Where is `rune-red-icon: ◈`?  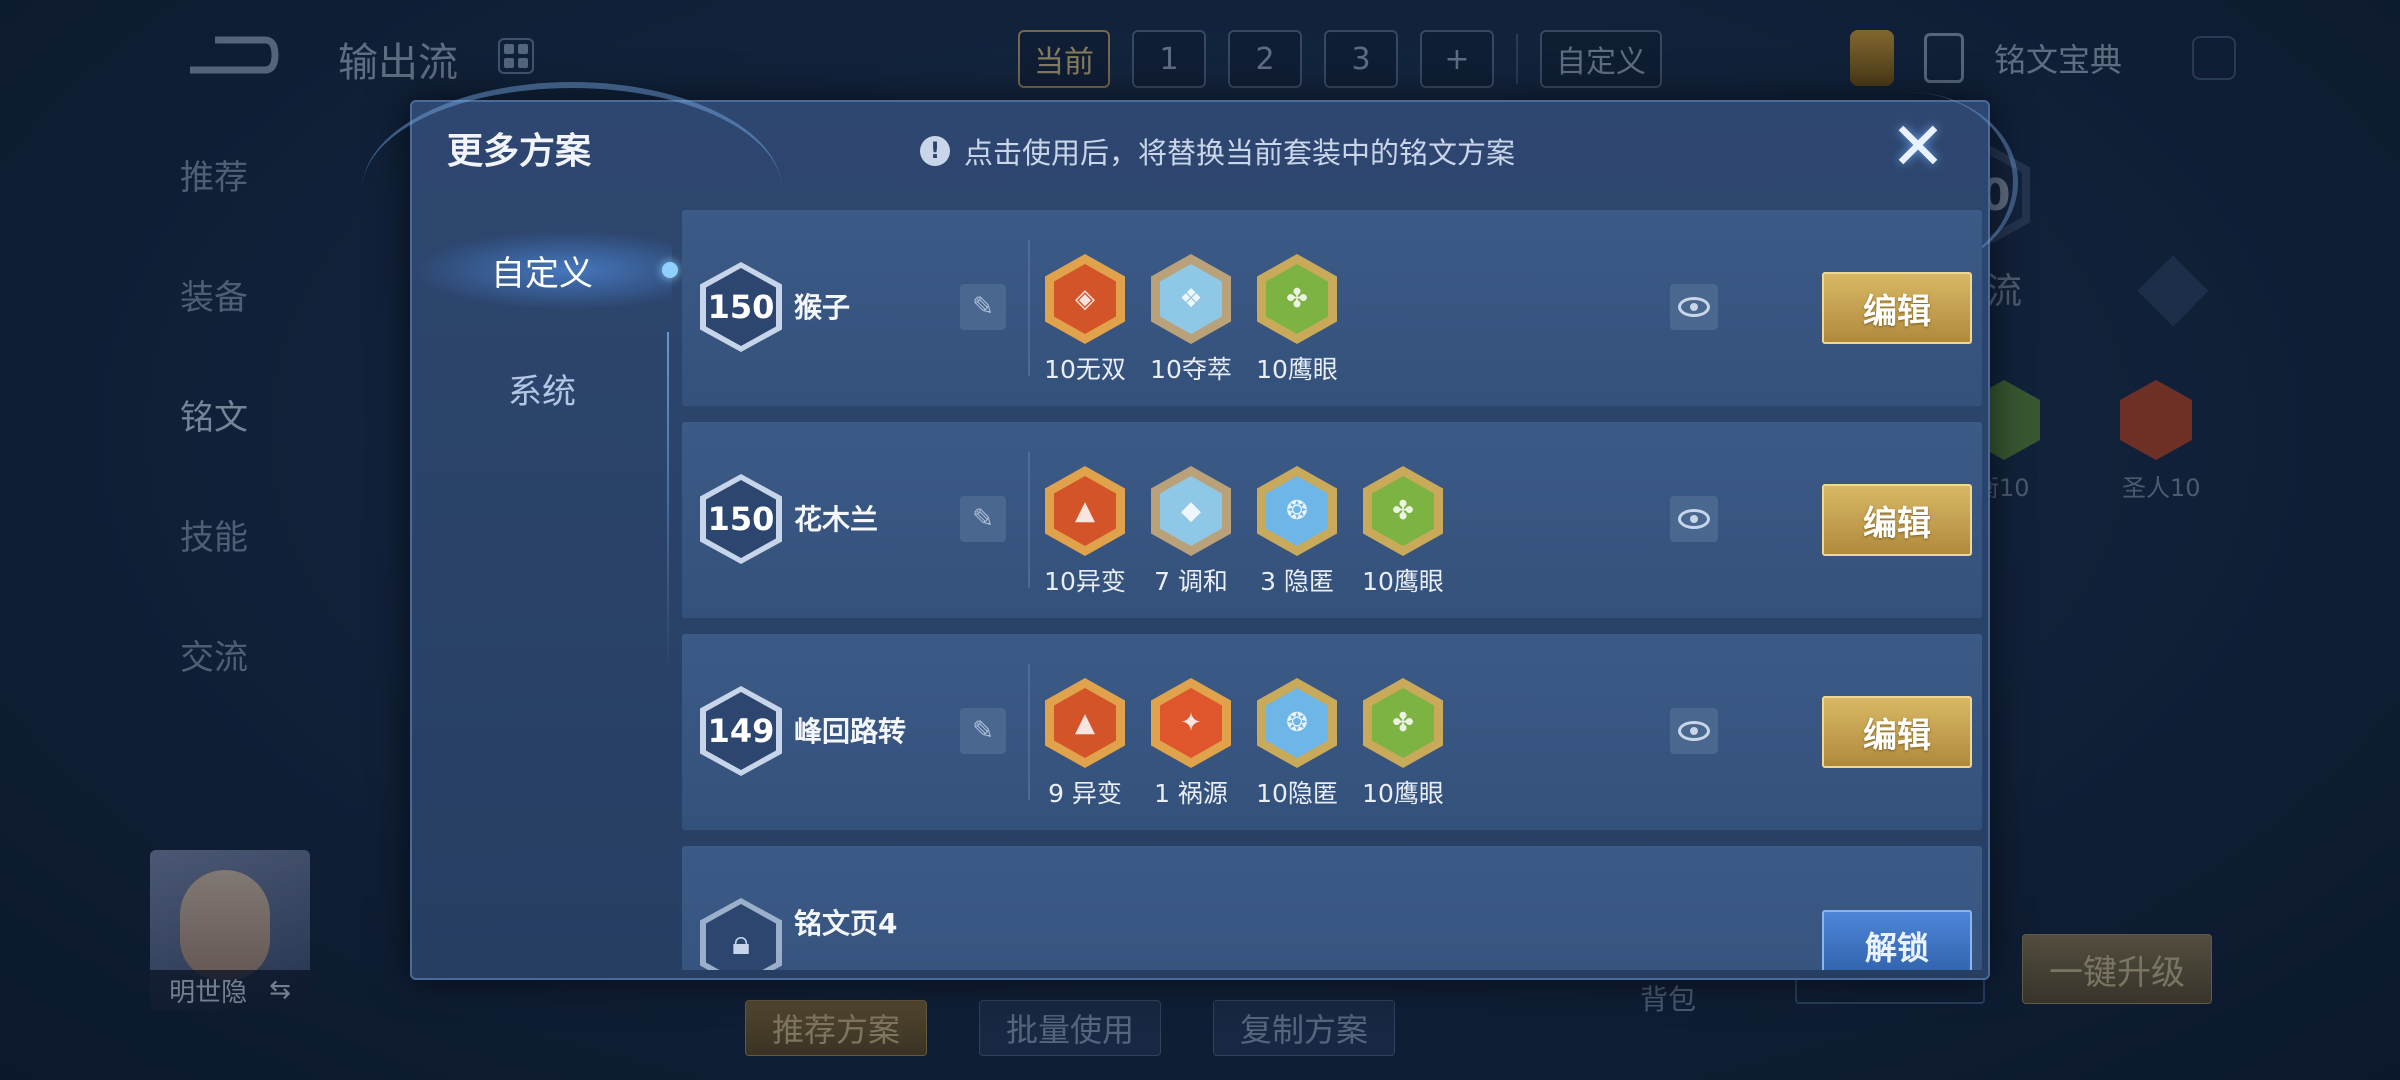 rune-red-icon: ◈ is located at coordinates (1085, 299).